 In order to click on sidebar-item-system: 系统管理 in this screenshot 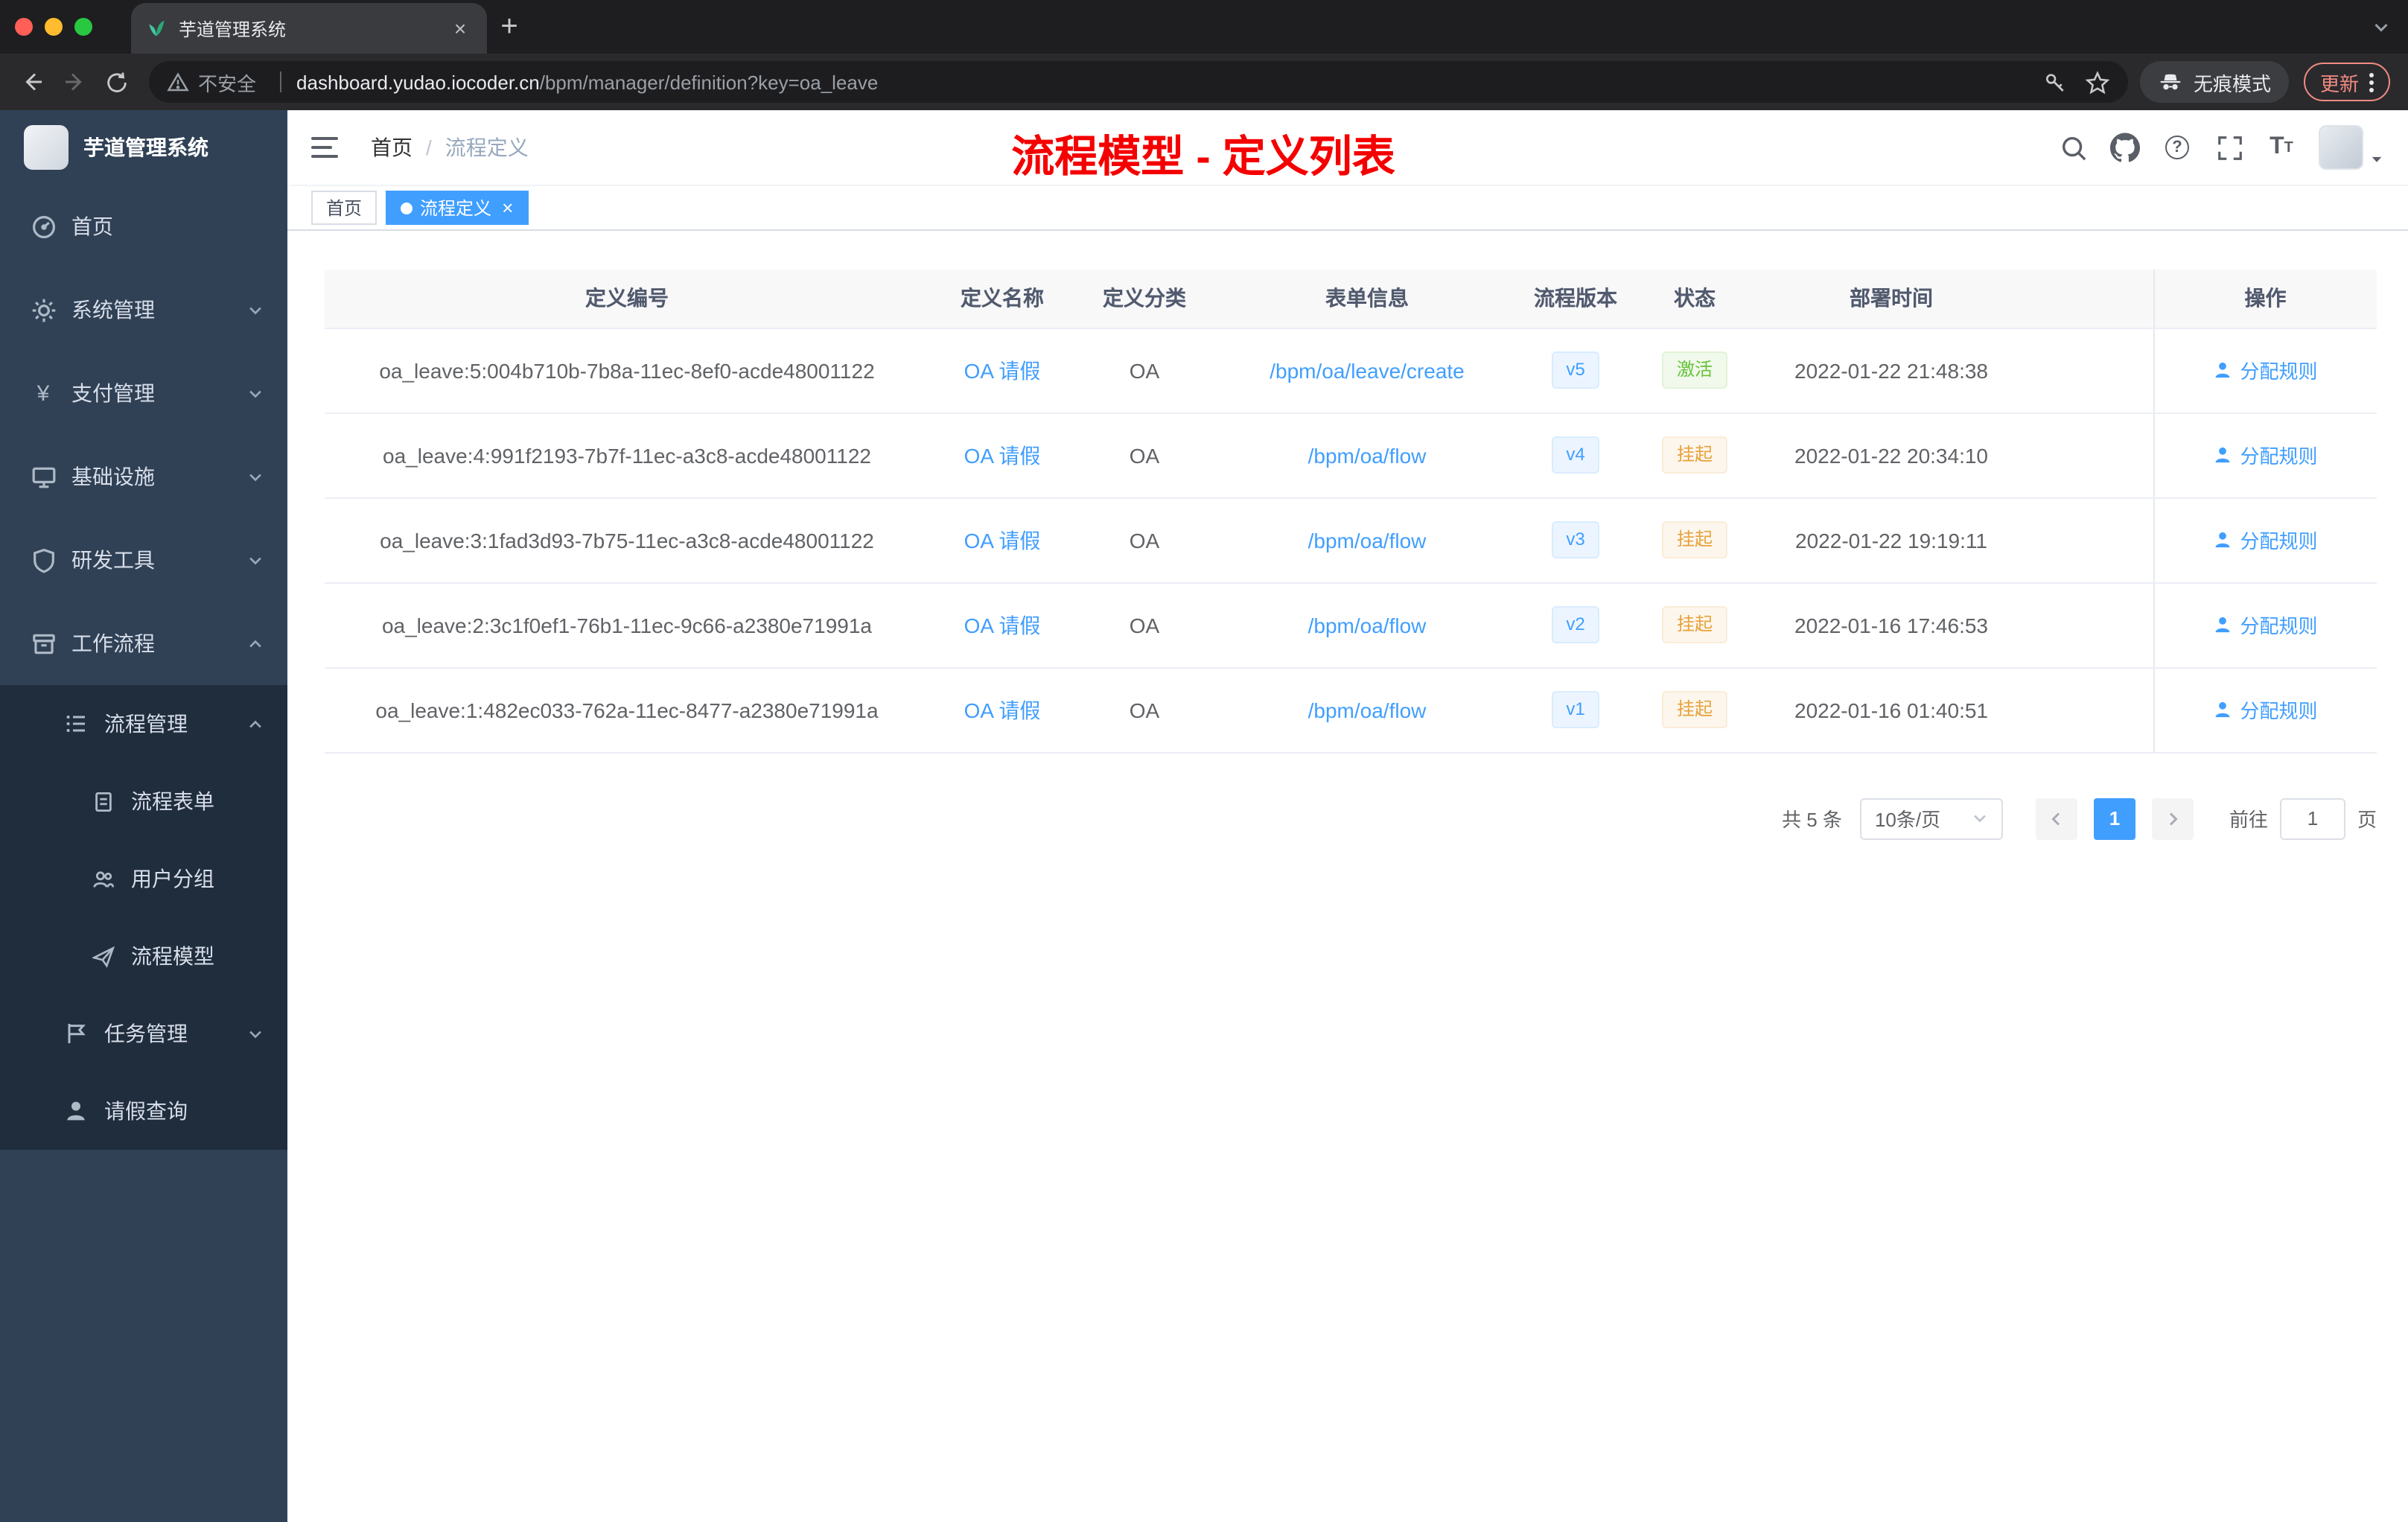, I will do `click(143, 309)`.